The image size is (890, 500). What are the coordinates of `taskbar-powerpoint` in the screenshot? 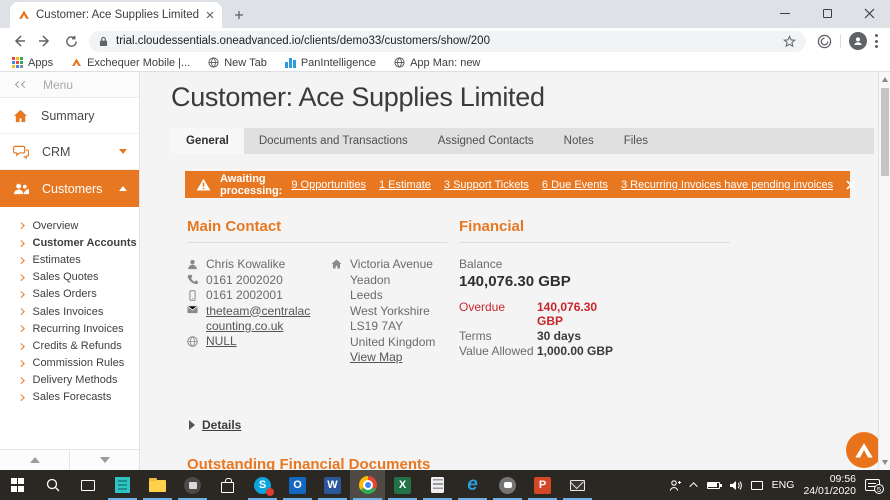 It's located at (542, 485).